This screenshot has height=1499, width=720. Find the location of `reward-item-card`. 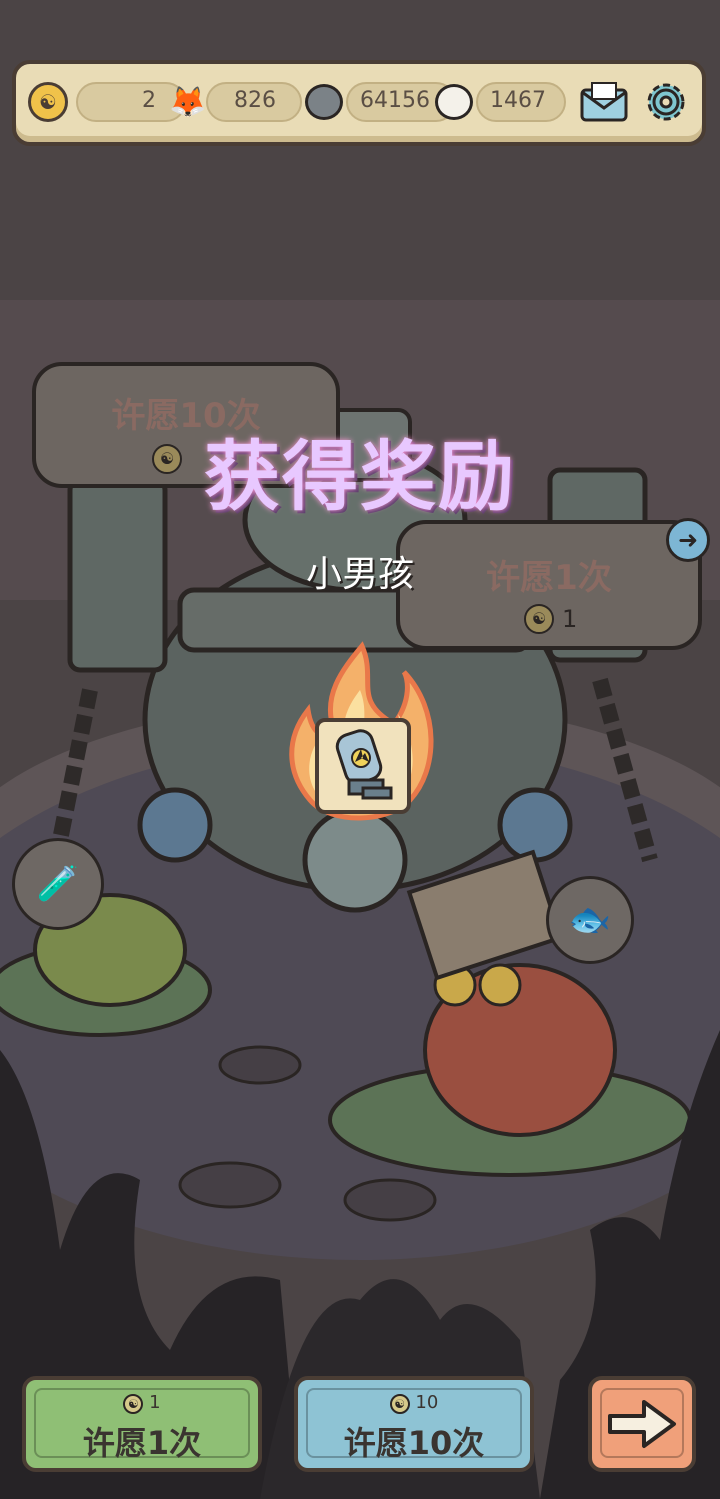

reward-item-card is located at coordinates (363, 766).